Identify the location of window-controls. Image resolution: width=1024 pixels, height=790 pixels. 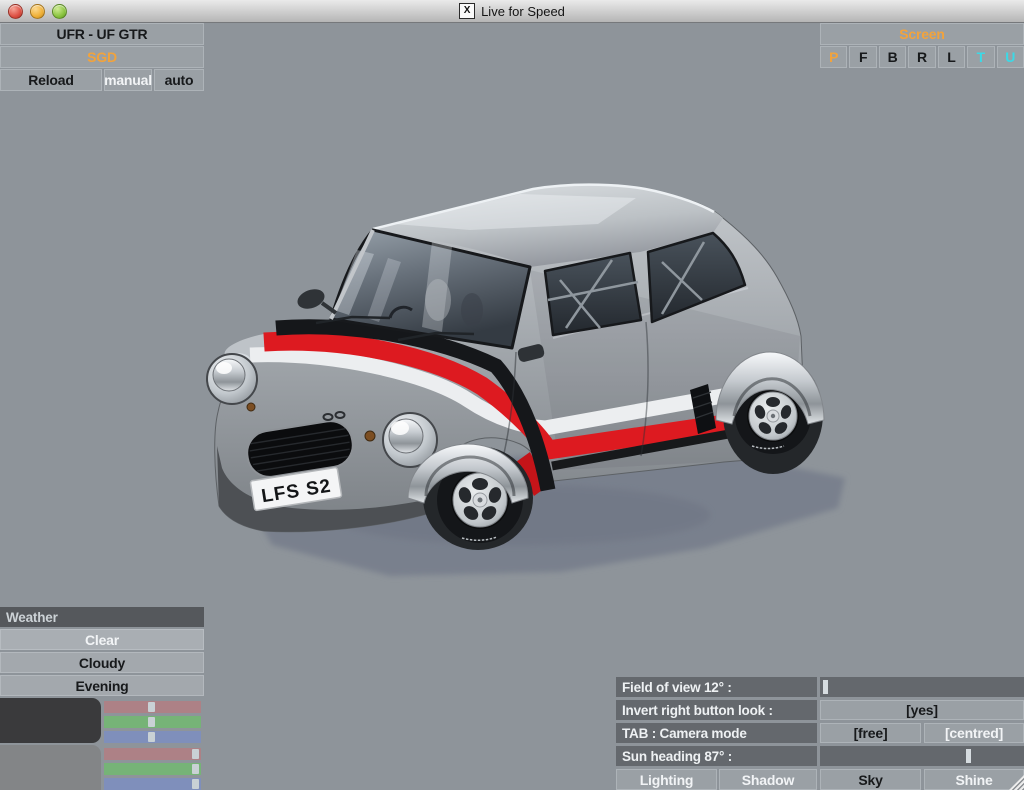
(37, 11).